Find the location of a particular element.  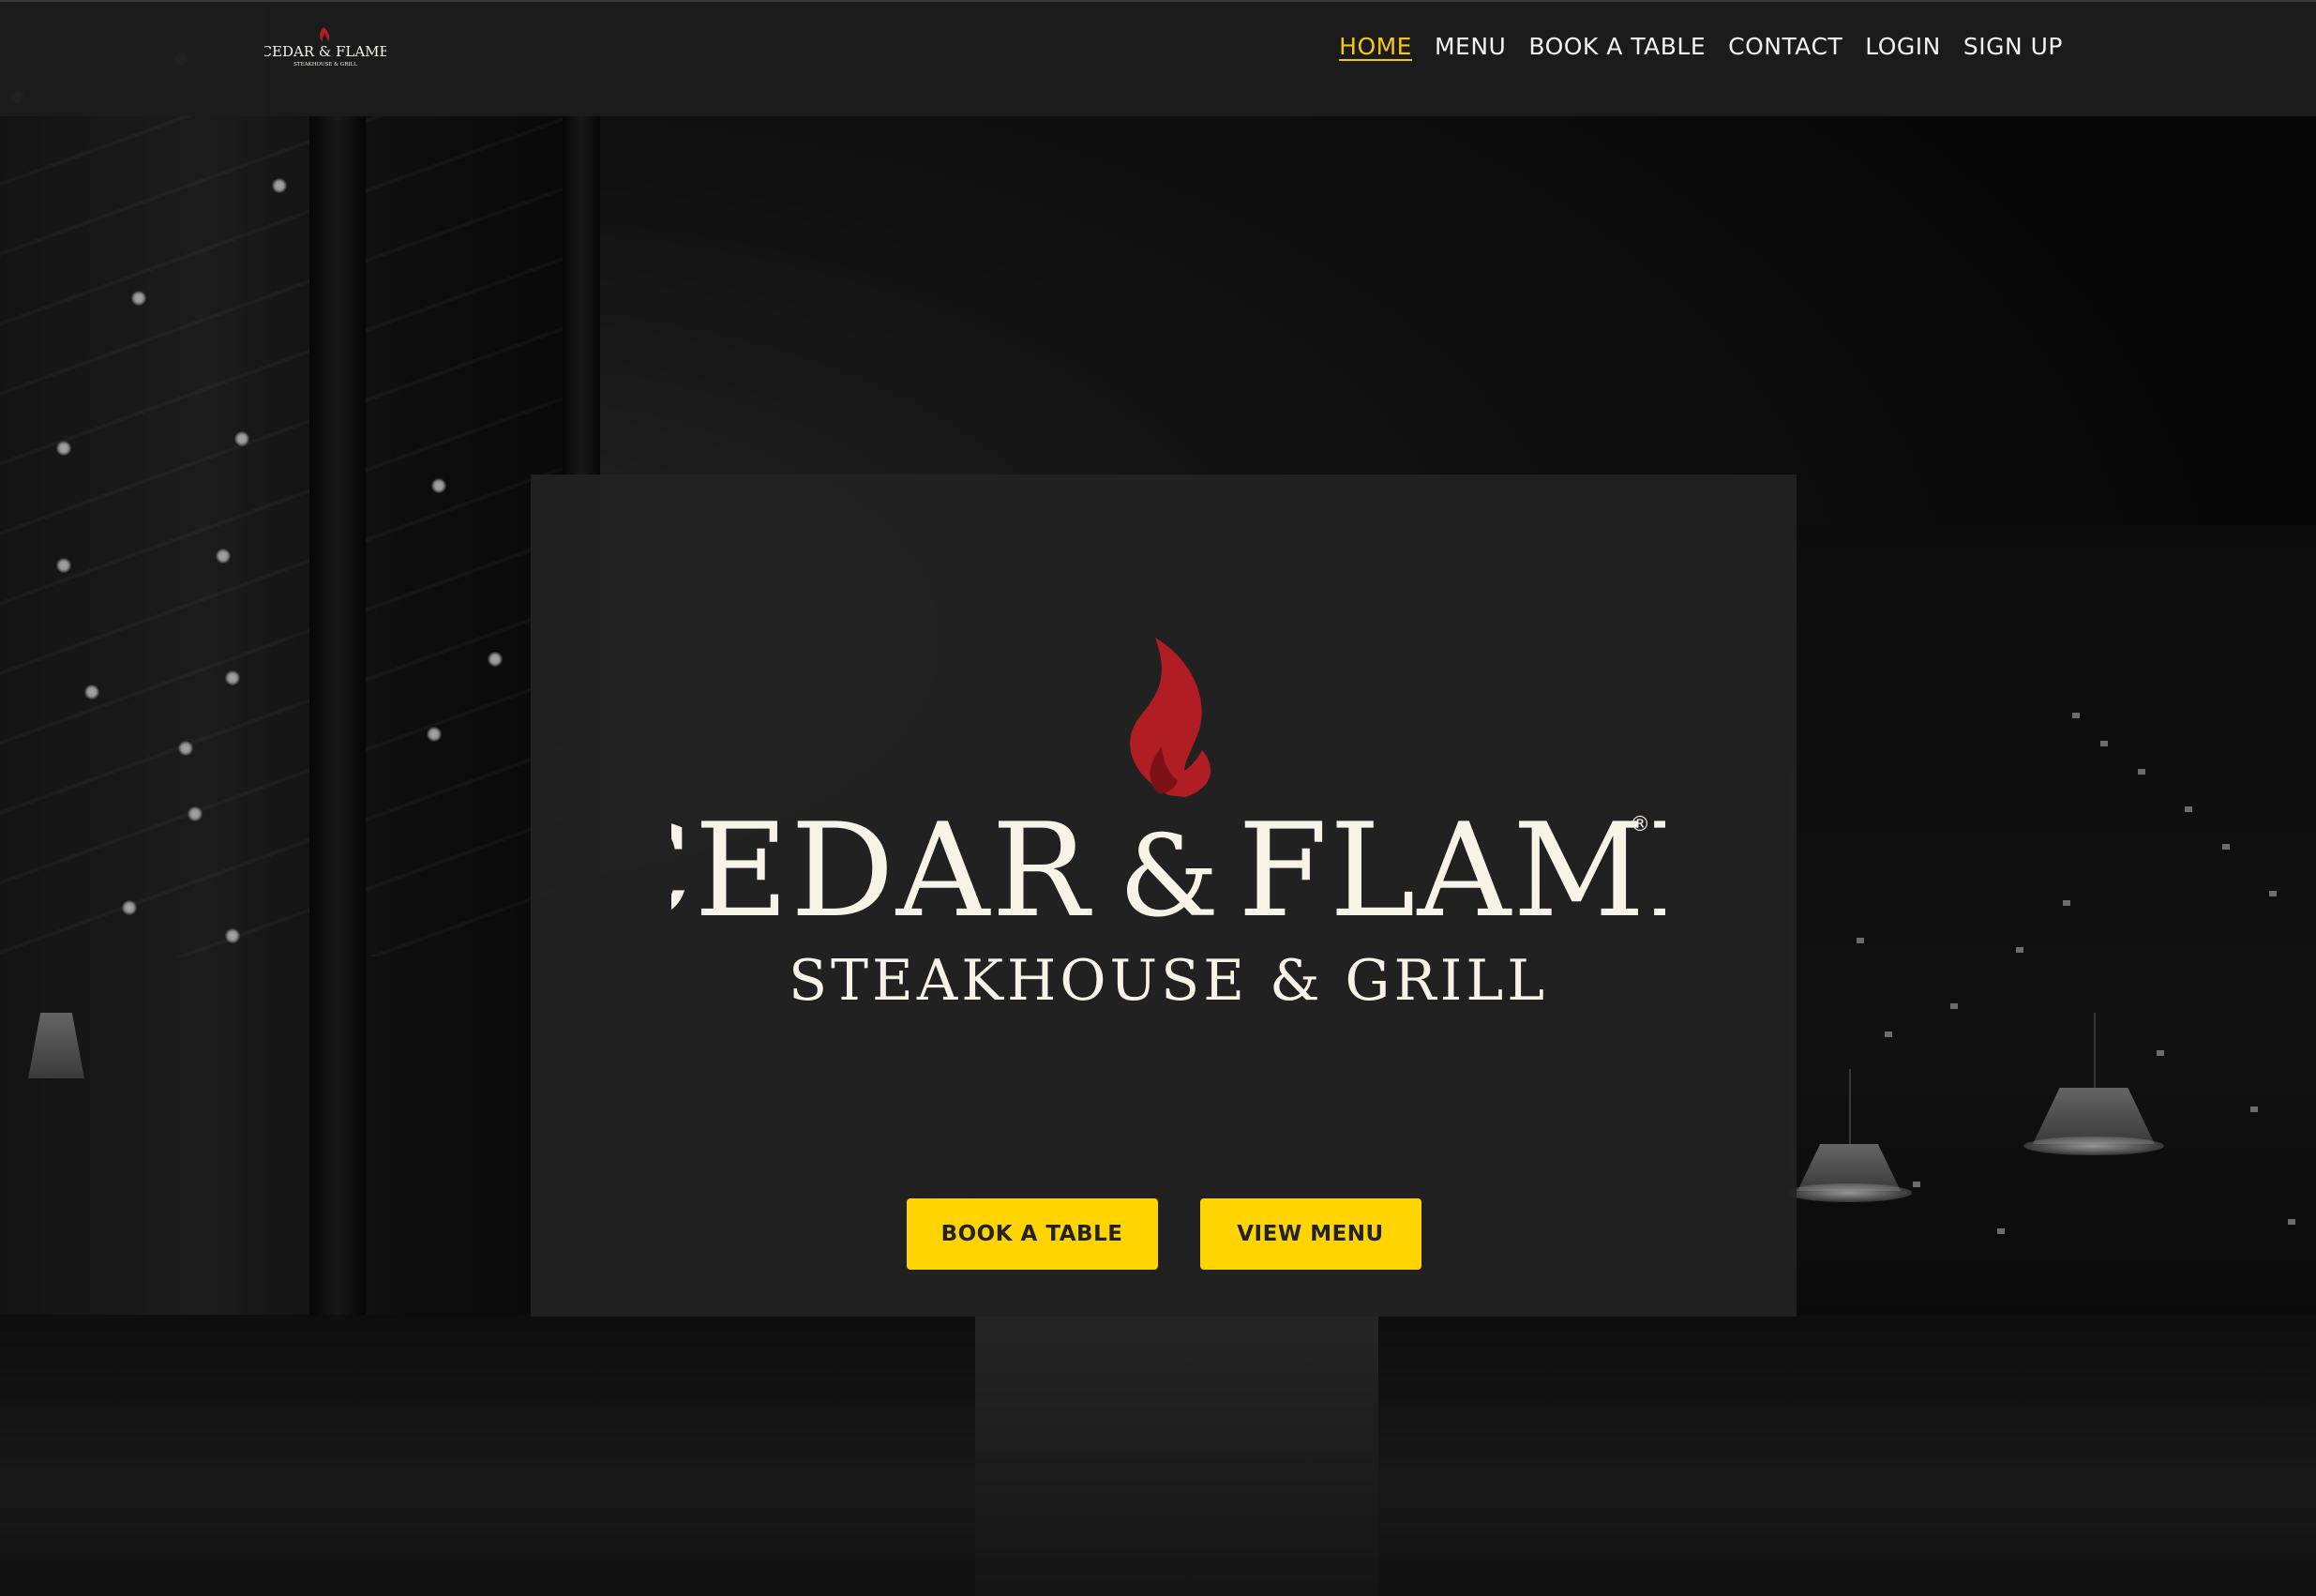

nav-login: LOGIN is located at coordinates (1903, 47).